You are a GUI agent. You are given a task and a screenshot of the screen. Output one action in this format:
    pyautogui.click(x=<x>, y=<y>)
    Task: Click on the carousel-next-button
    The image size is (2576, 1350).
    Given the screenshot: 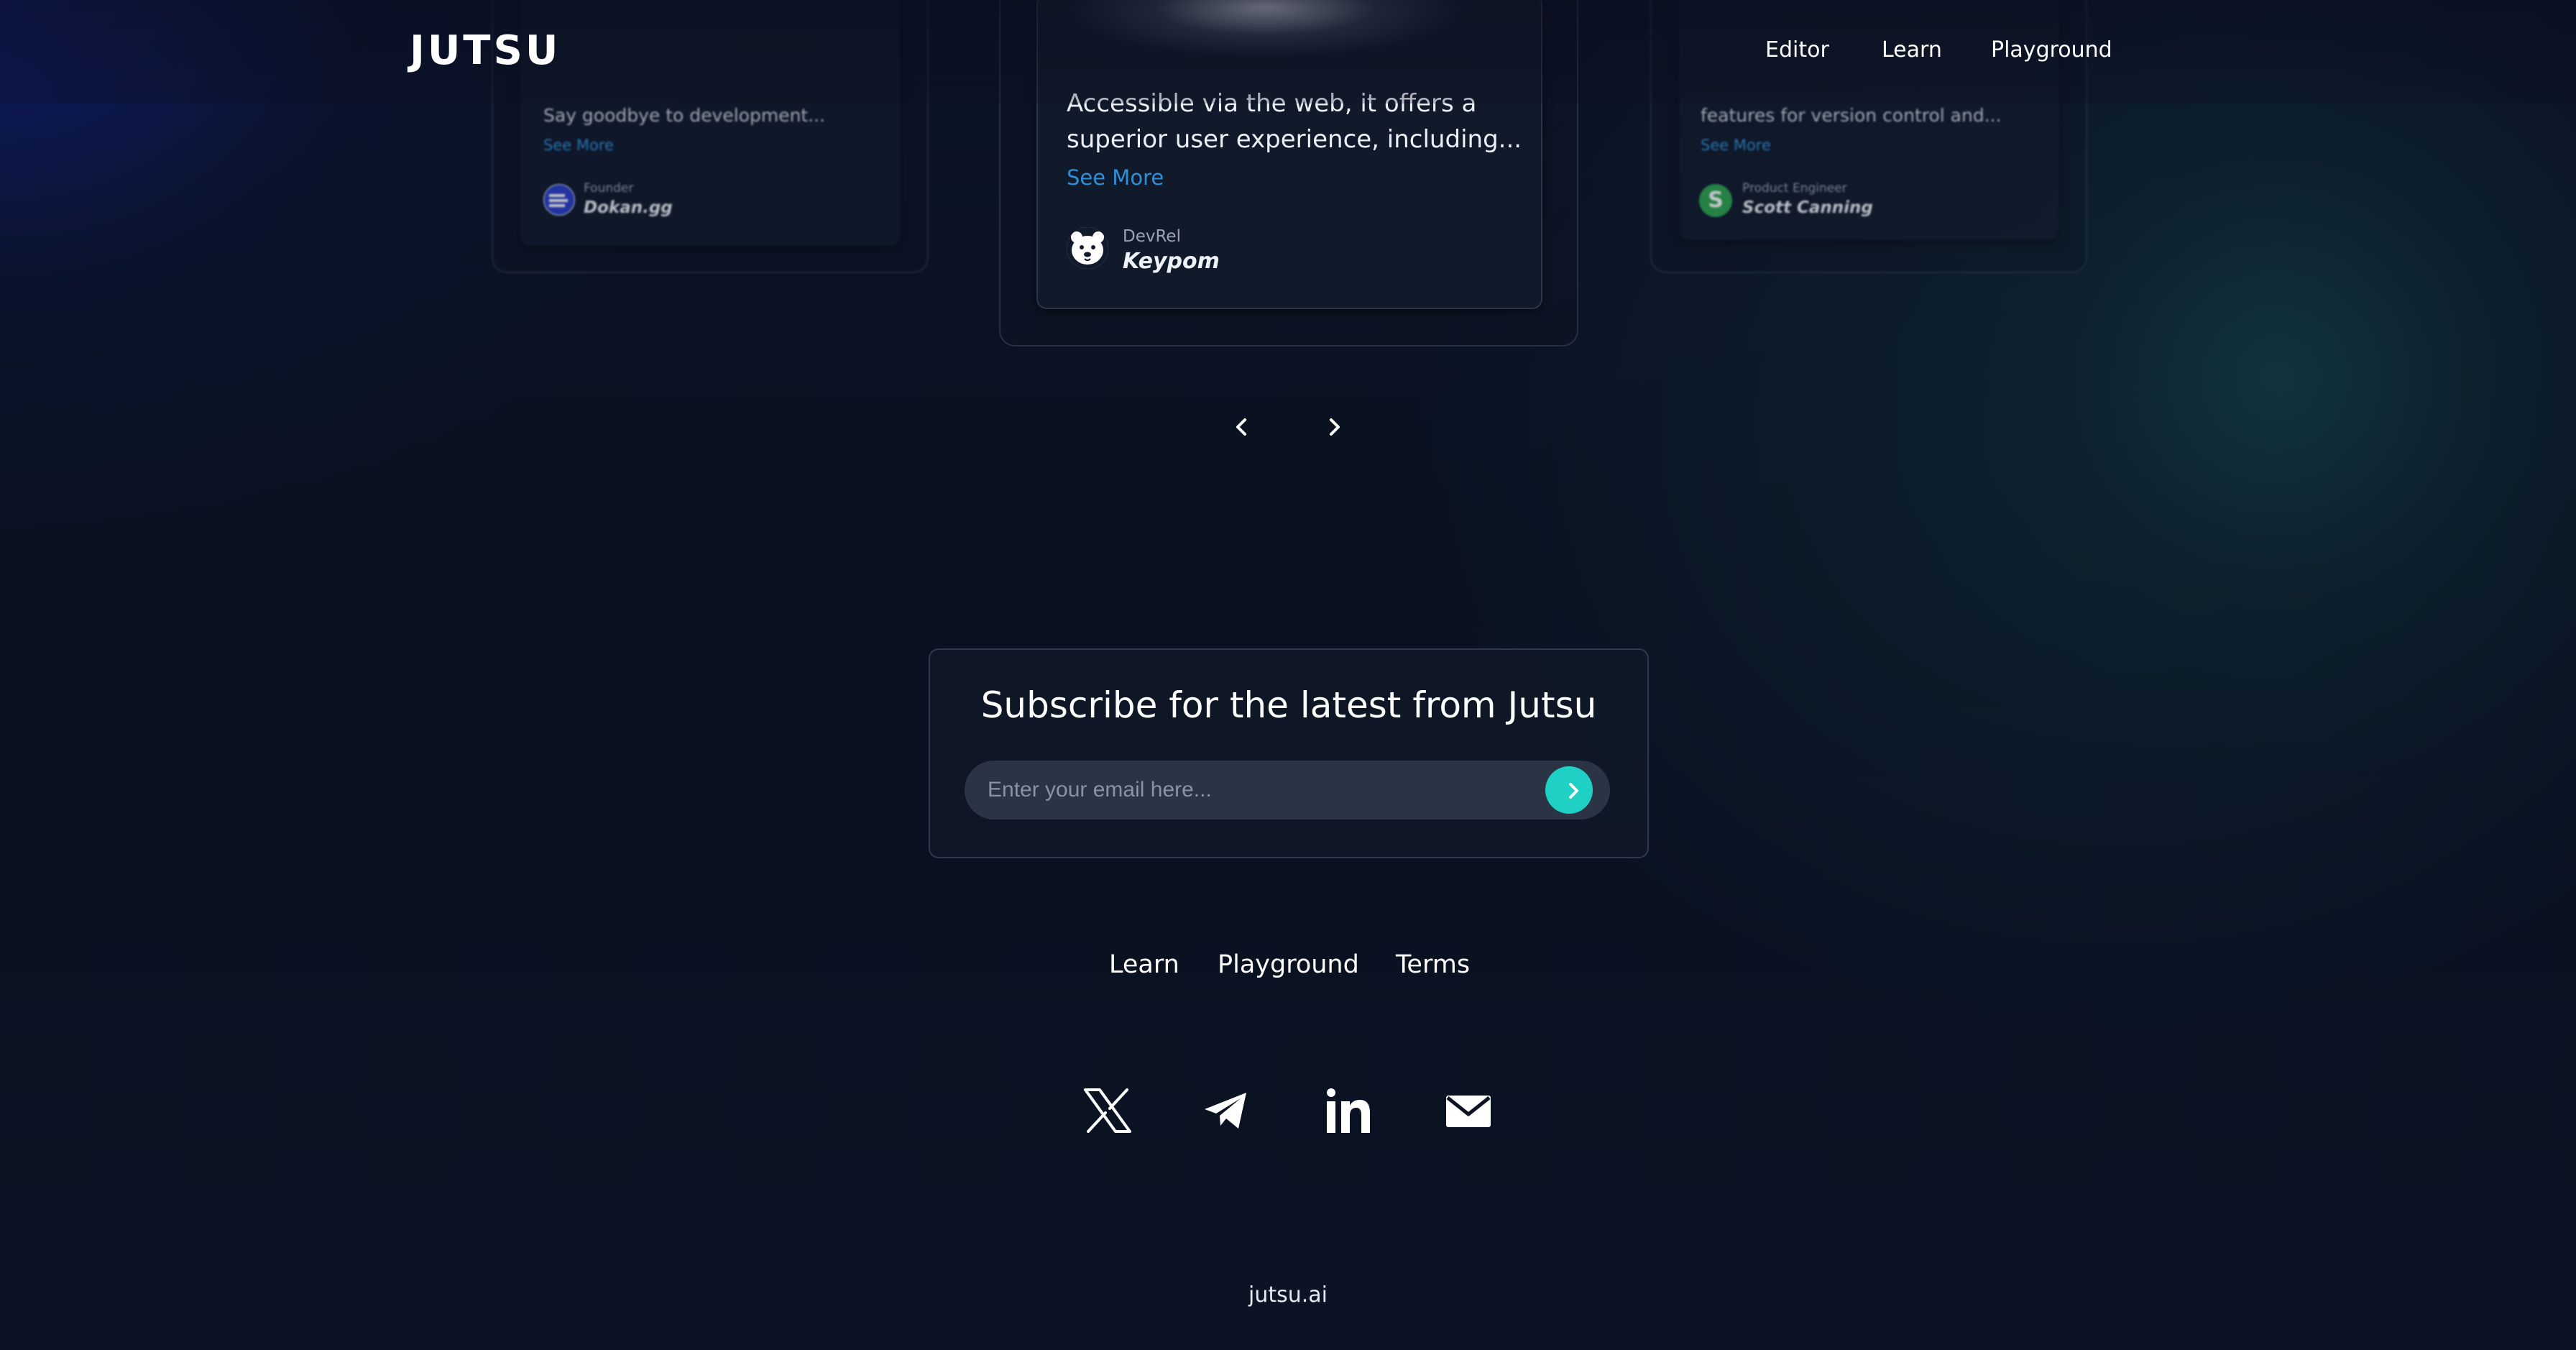 What is the action you would take?
    pyautogui.click(x=1334, y=427)
    